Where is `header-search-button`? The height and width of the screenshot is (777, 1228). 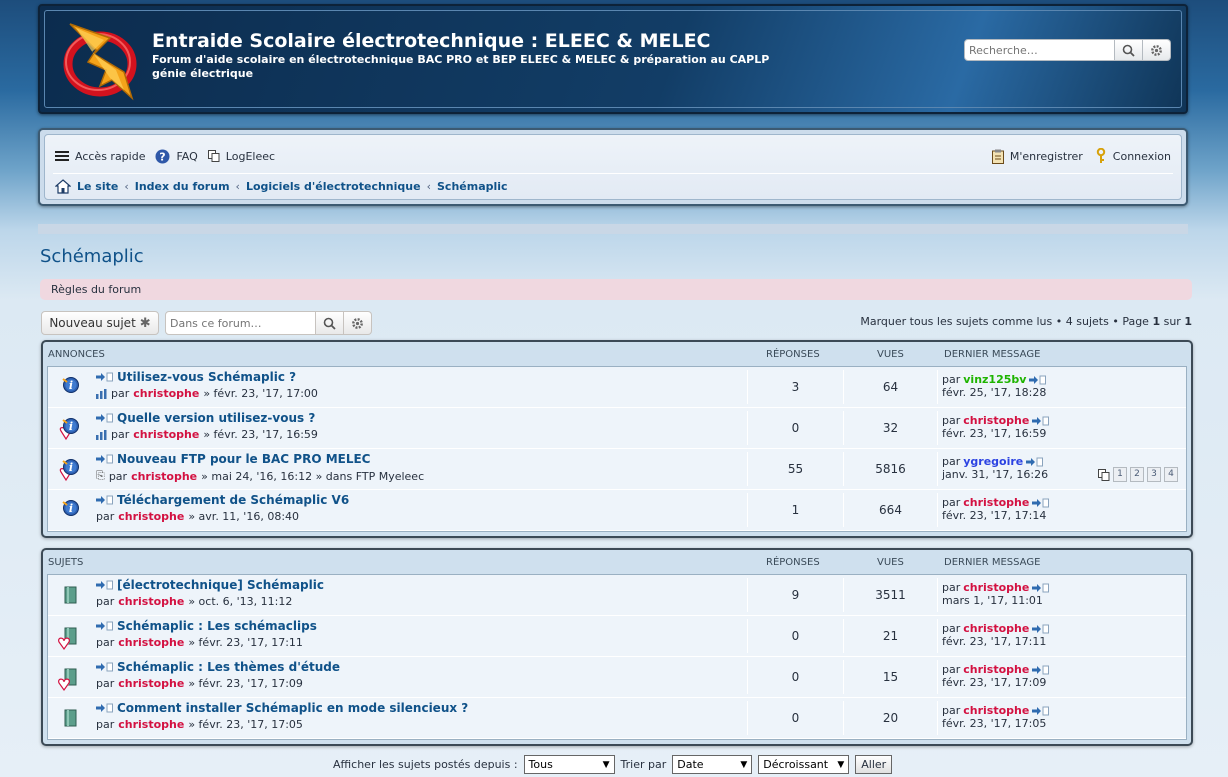 header-search-button is located at coordinates (1129, 50).